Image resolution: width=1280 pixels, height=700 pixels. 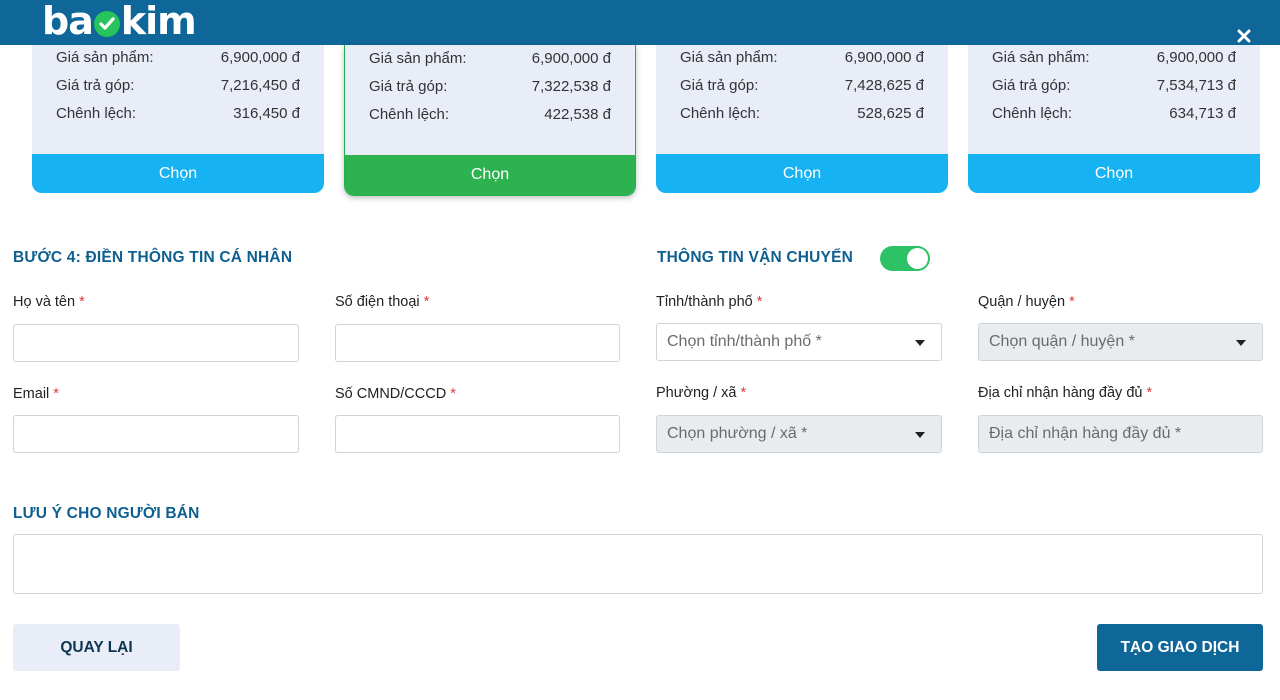 What do you see at coordinates (640, 22) in the screenshot?
I see `header-bar: ba kim` at bounding box center [640, 22].